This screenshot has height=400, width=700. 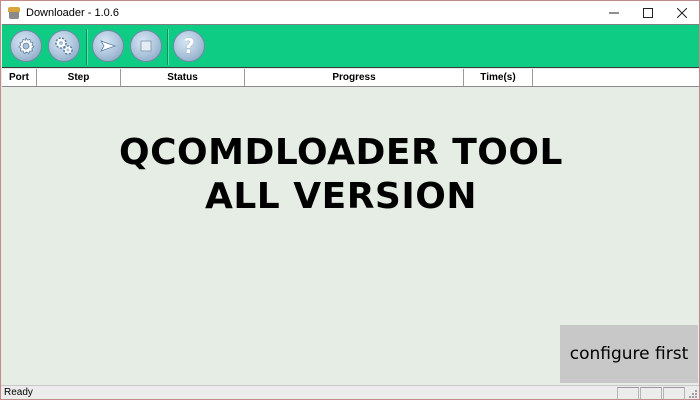 I want to click on help-button: ?, so click(x=189, y=46).